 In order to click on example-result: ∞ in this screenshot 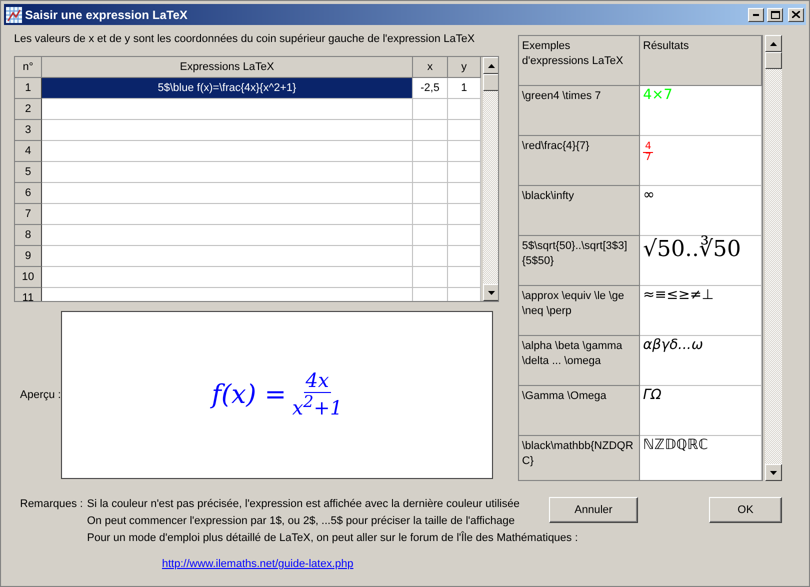, I will do `click(701, 211)`.